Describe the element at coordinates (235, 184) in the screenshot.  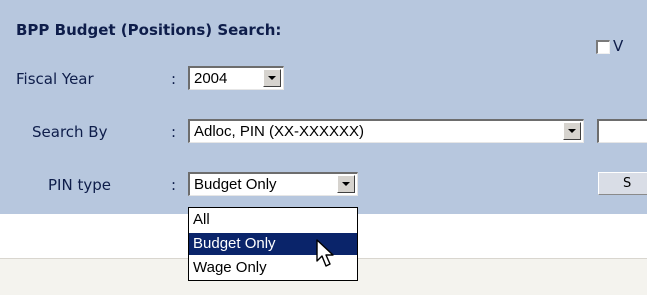
I see `pin-type-value: Budget Only` at that location.